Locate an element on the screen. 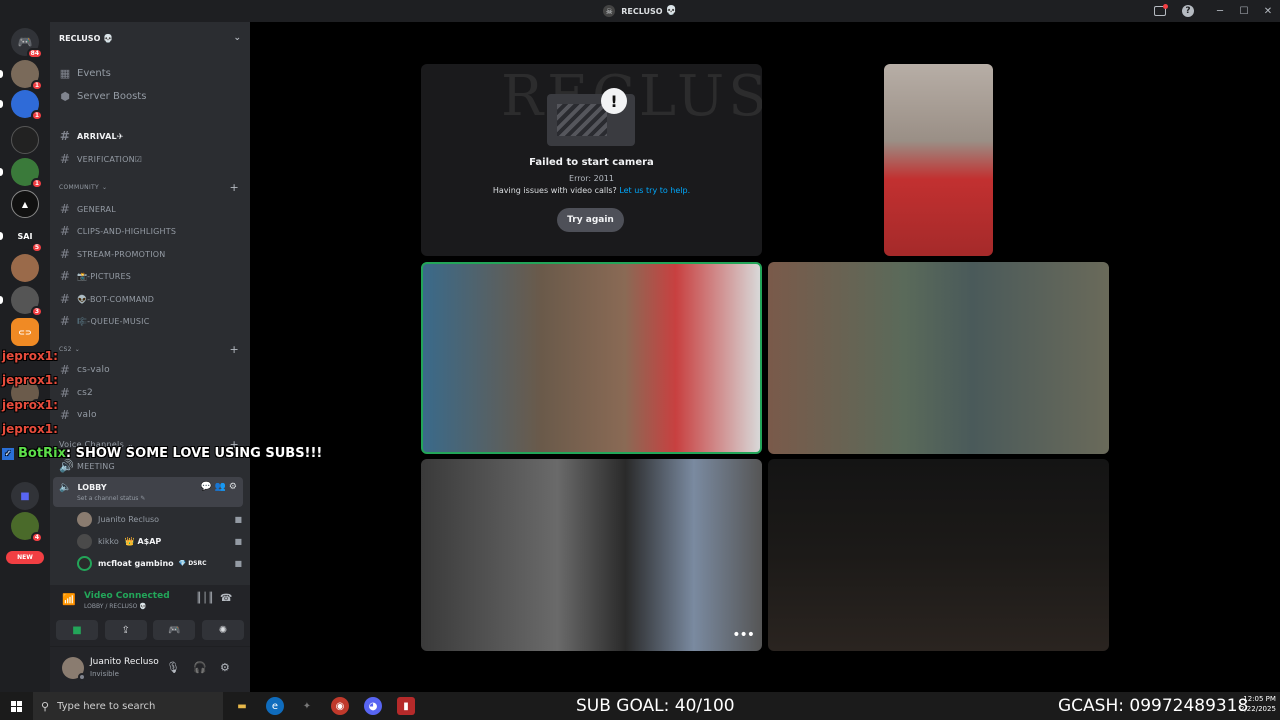 The image size is (1280, 720). system-clock: 12:05 PM 2/22/2025 is located at coordinates (1258, 704).